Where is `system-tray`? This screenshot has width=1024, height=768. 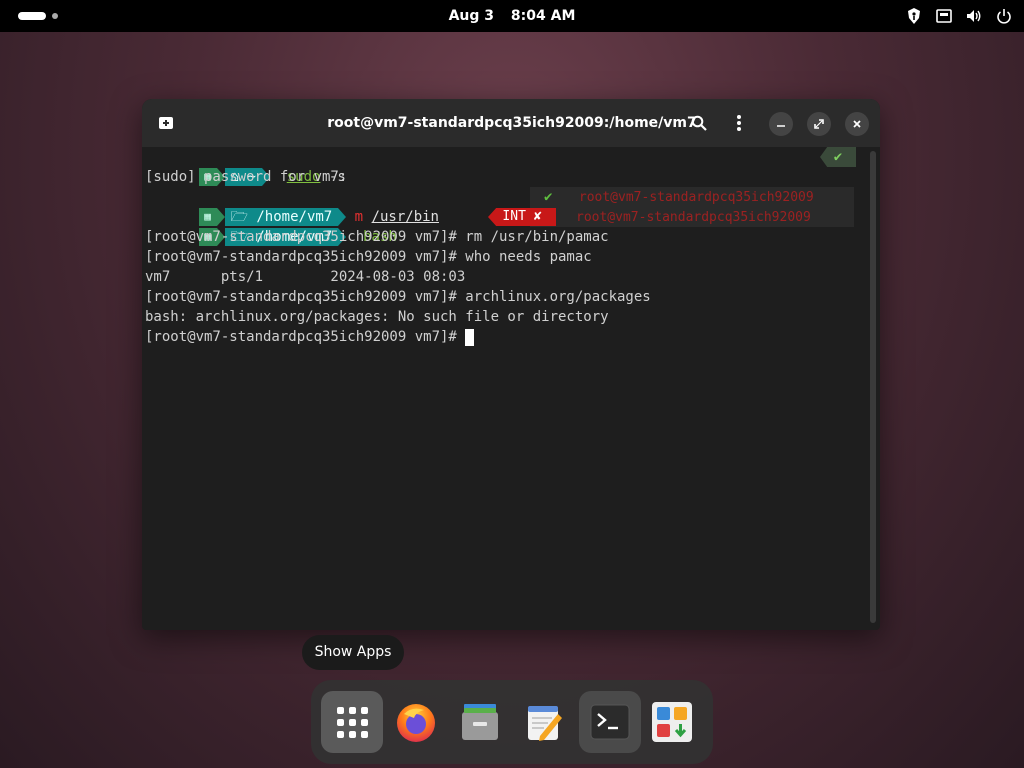
system-tray is located at coordinates (959, 16).